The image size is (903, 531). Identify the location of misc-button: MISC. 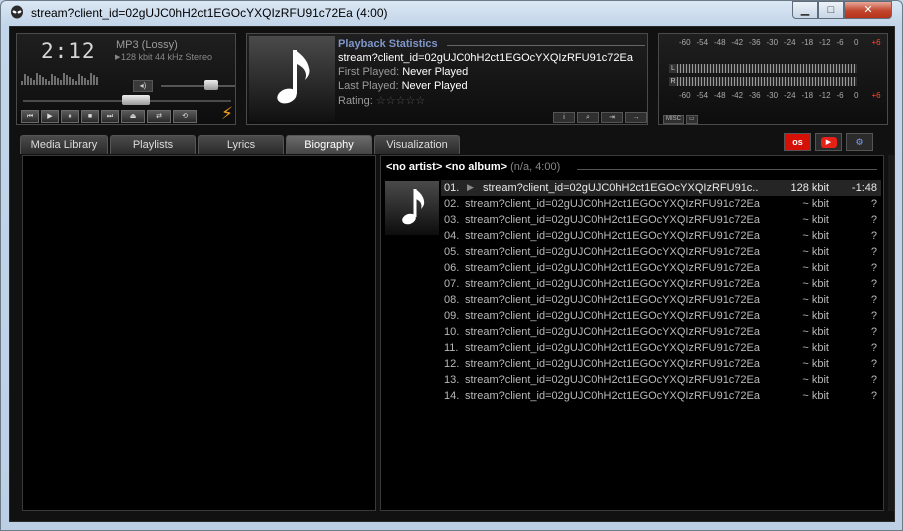
(673, 119).